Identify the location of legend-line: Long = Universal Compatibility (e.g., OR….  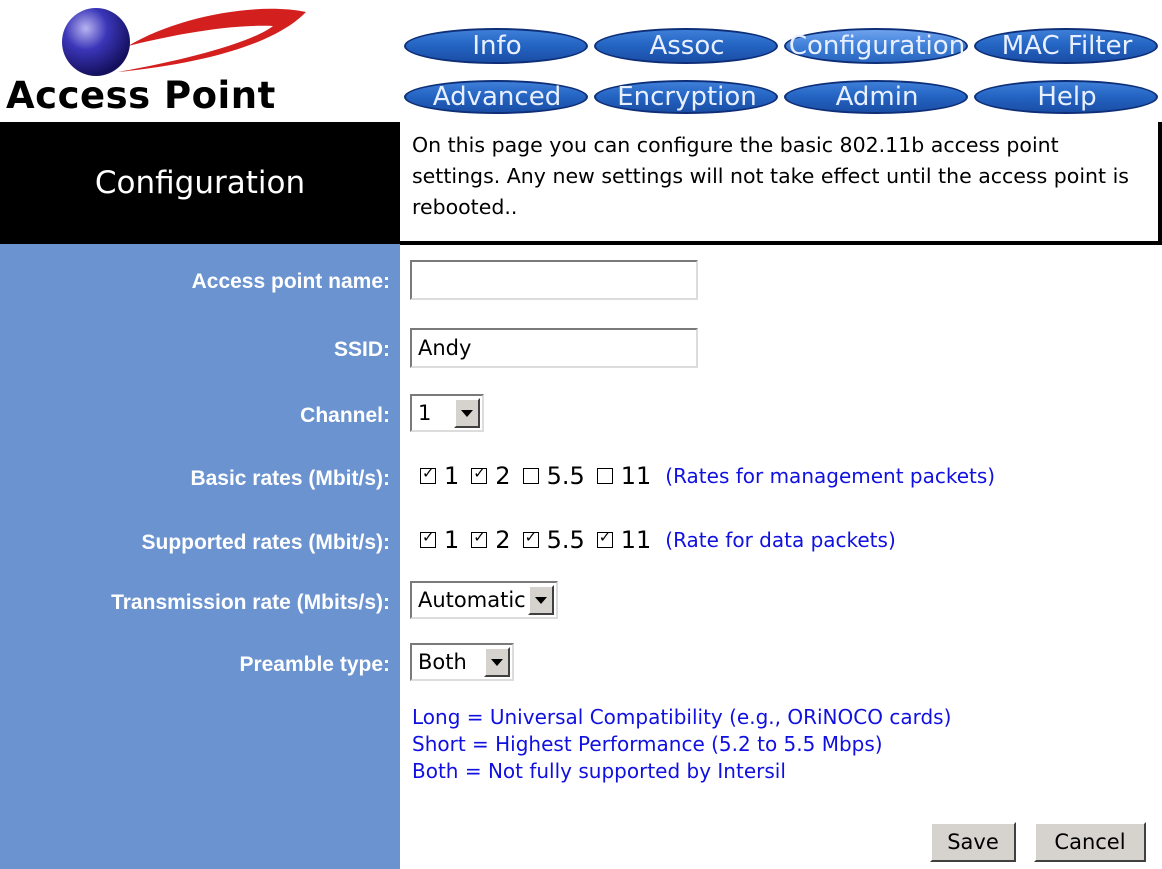
(682, 717).